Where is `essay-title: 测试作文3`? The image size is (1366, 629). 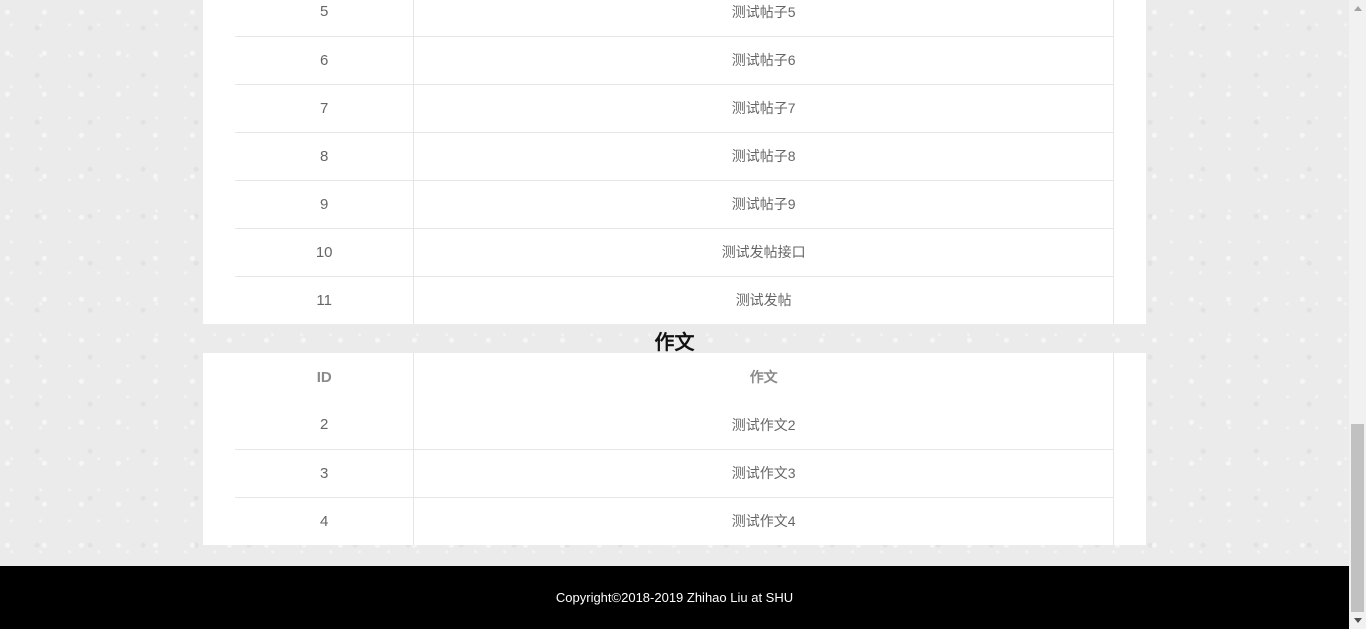
essay-title: 测试作文3 is located at coordinates (763, 472).